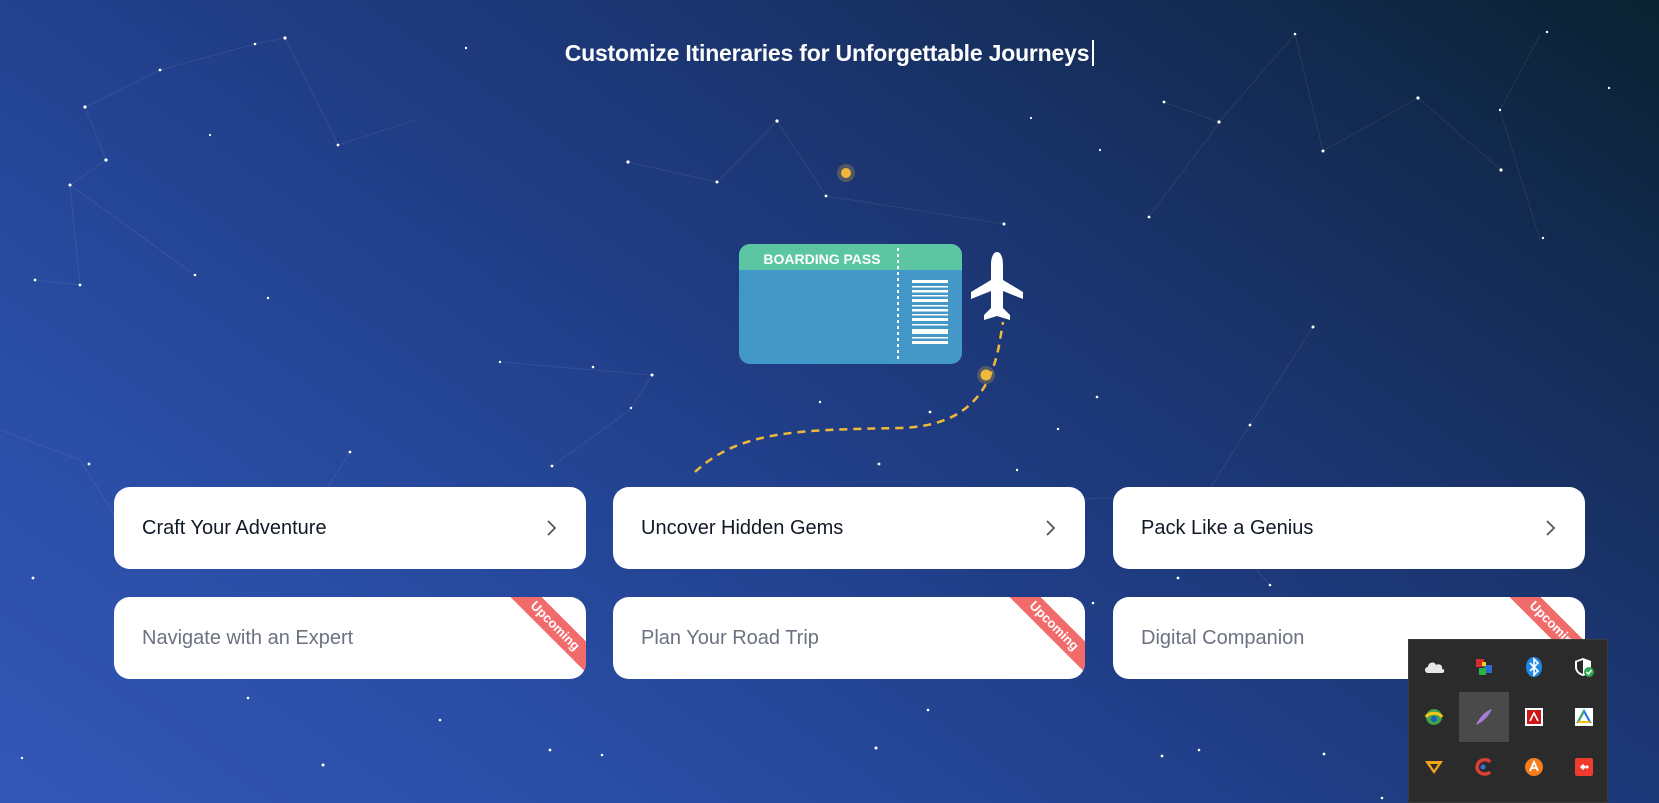  I want to click on avast-icon, so click(1534, 767).